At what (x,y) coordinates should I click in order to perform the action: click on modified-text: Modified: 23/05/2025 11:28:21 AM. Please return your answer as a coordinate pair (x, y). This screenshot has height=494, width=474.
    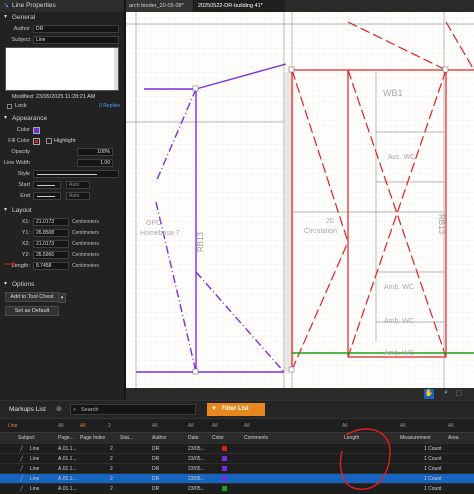
    Looking at the image, I should click on (54, 97).